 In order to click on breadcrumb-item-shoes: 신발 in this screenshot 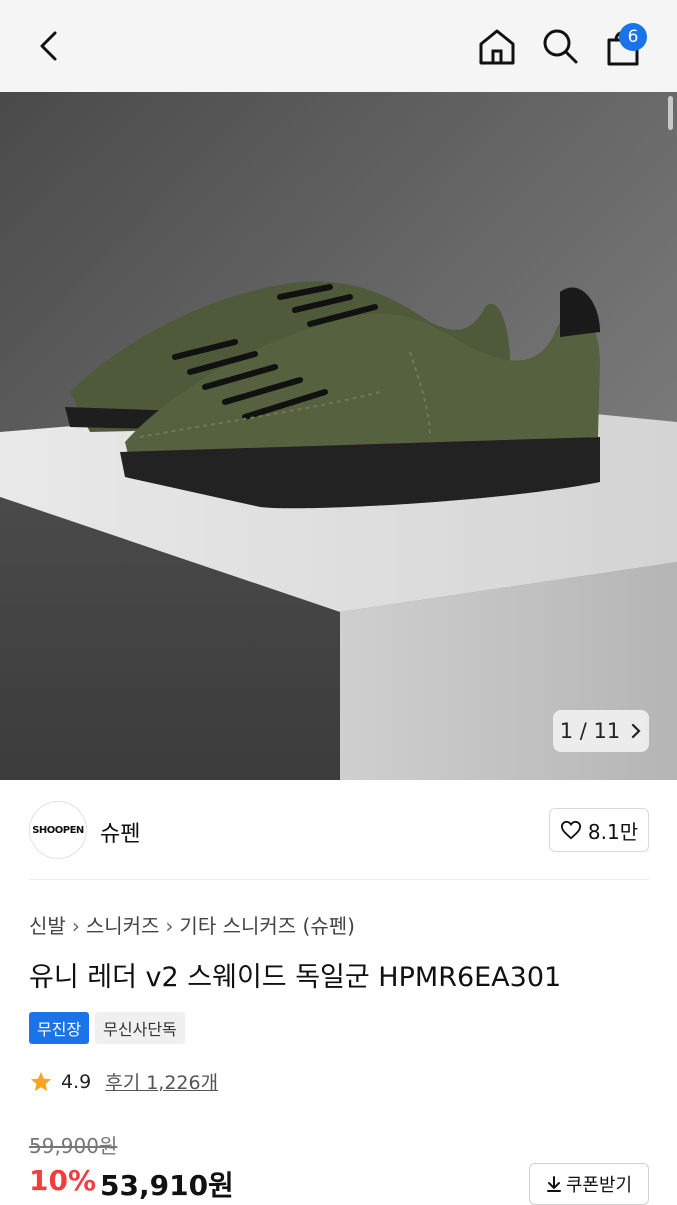, I will do `click(47, 926)`.